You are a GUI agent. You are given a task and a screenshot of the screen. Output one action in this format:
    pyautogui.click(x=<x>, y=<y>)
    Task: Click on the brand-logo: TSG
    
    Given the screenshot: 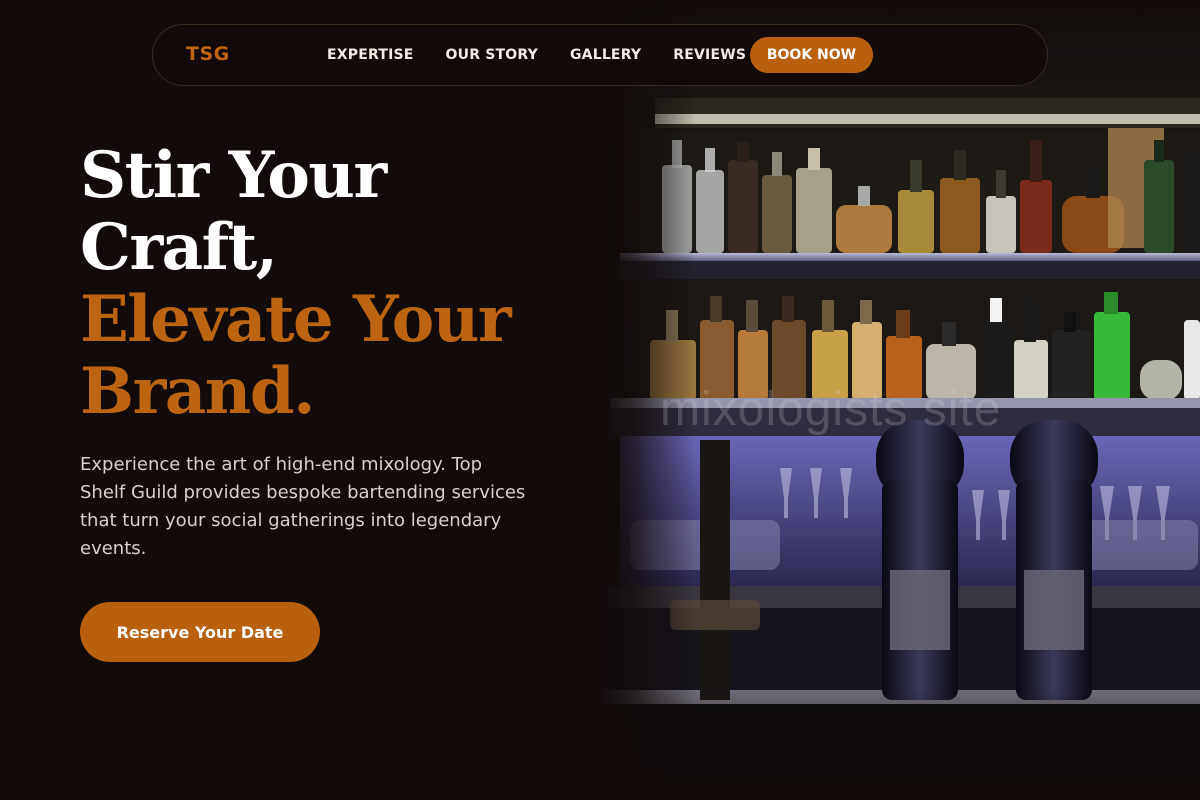 What is the action you would take?
    pyautogui.click(x=208, y=54)
    